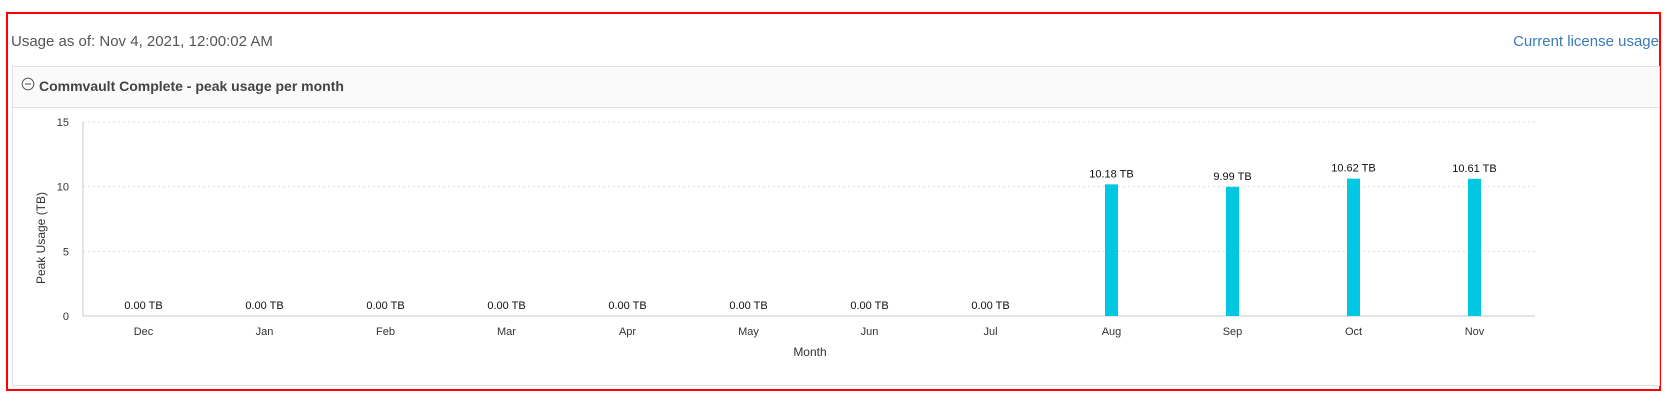 The height and width of the screenshot is (400, 1672). I want to click on data-label: 10.62 TB, so click(1353, 169).